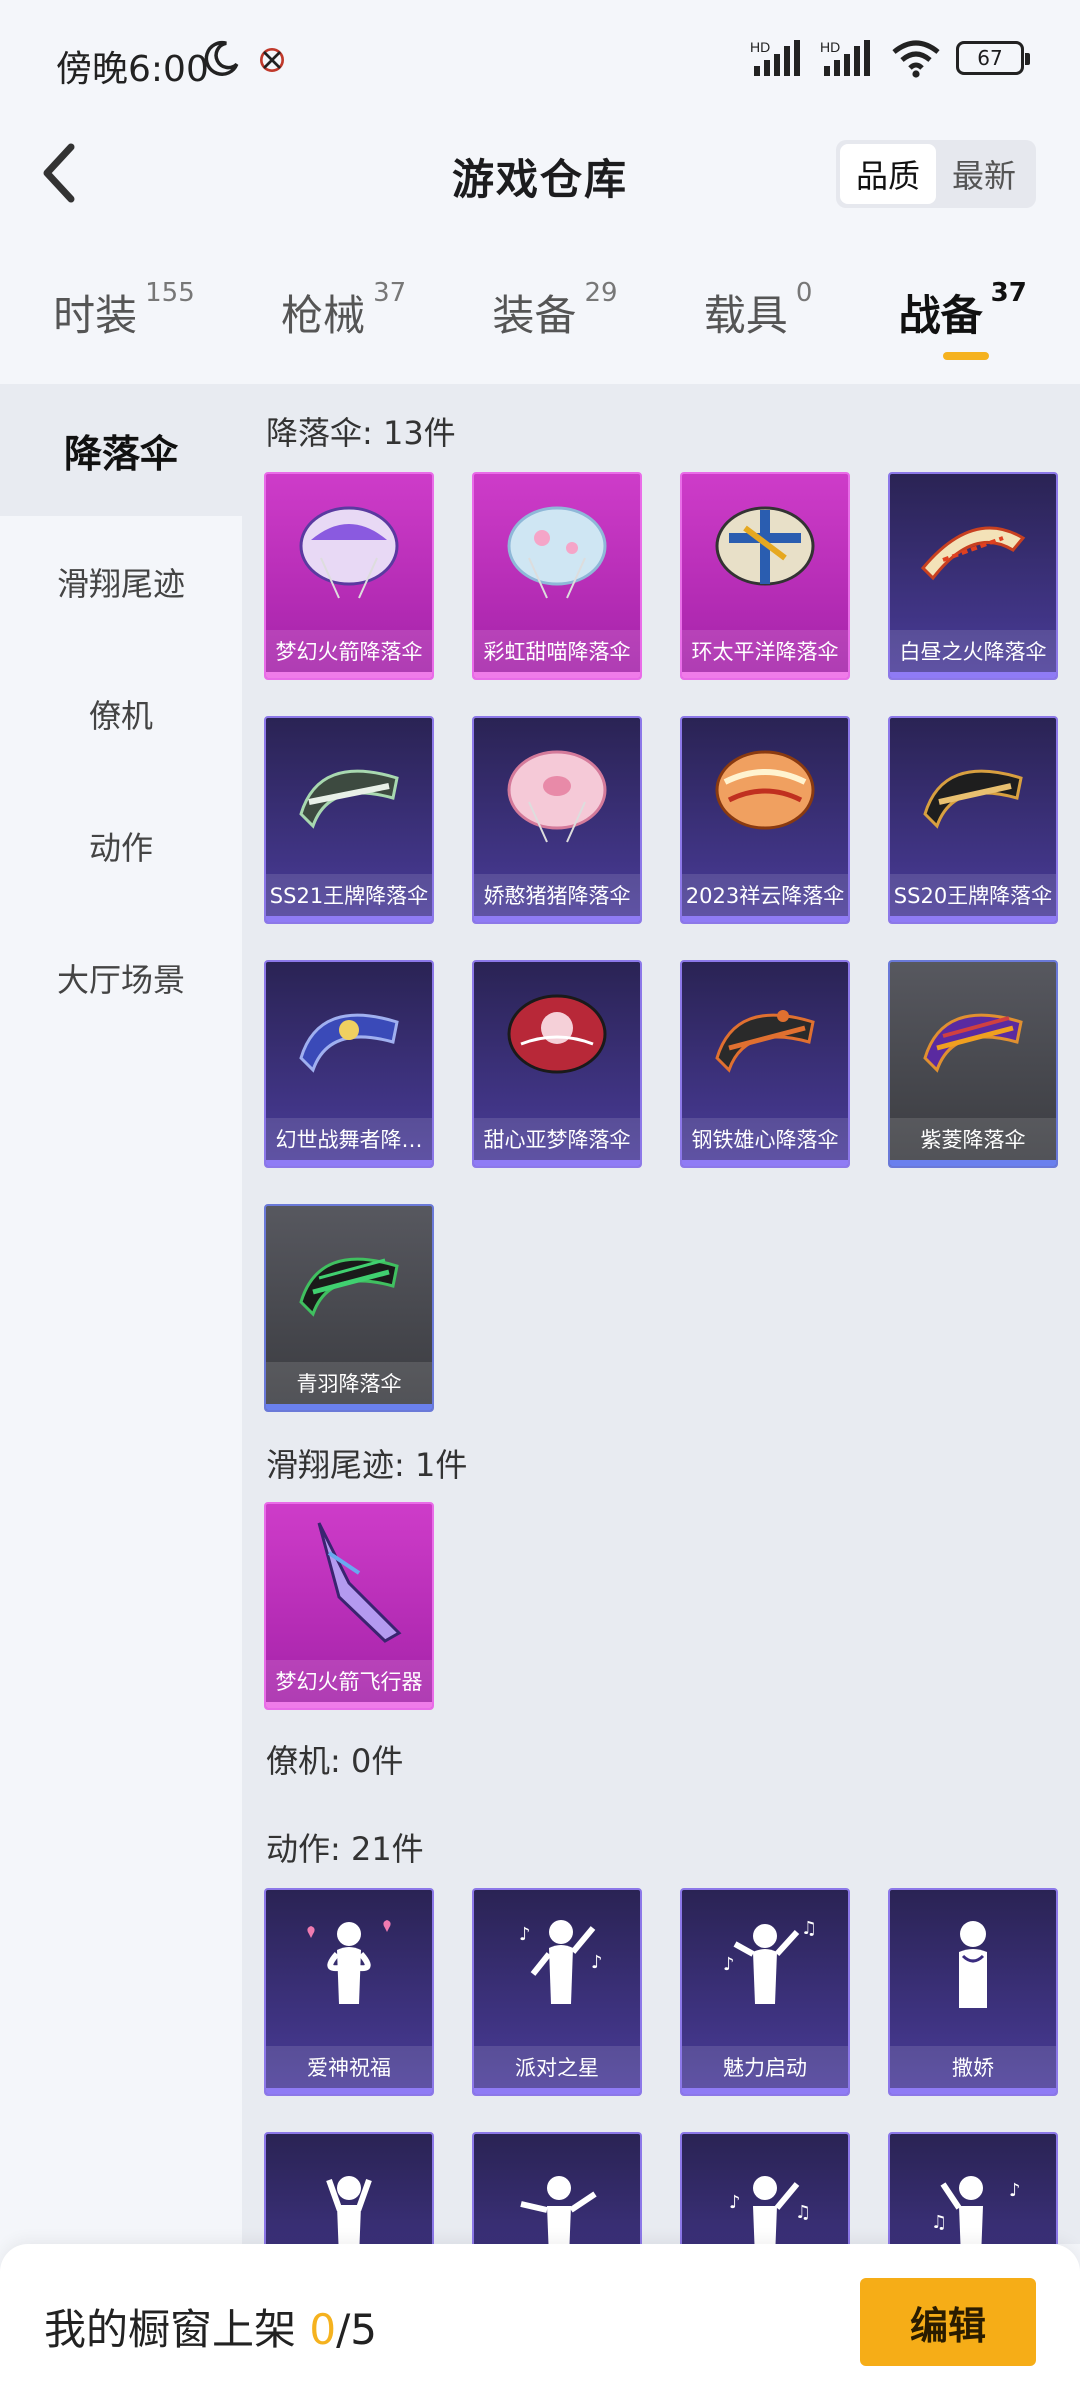 The width and height of the screenshot is (1080, 2400). I want to click on item-card: 爱神祝福, so click(349, 1992).